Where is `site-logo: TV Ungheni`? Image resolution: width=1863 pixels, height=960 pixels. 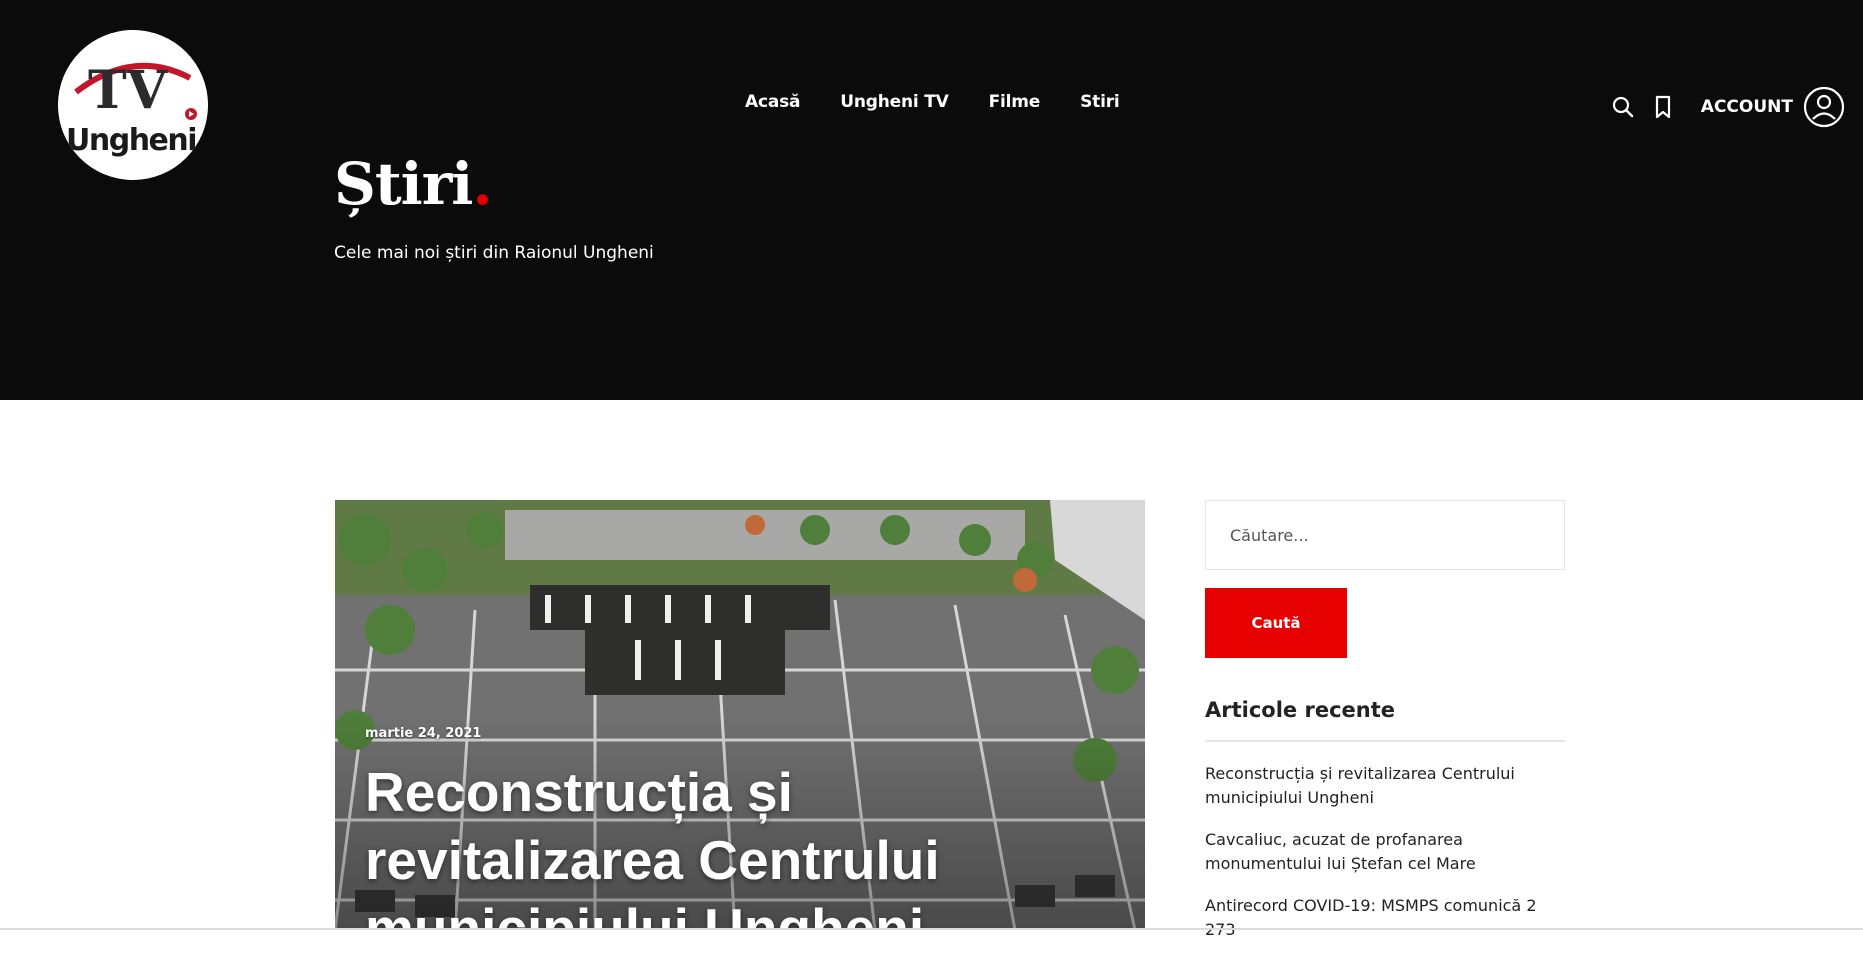
site-logo: TV Ungheni is located at coordinates (133, 105).